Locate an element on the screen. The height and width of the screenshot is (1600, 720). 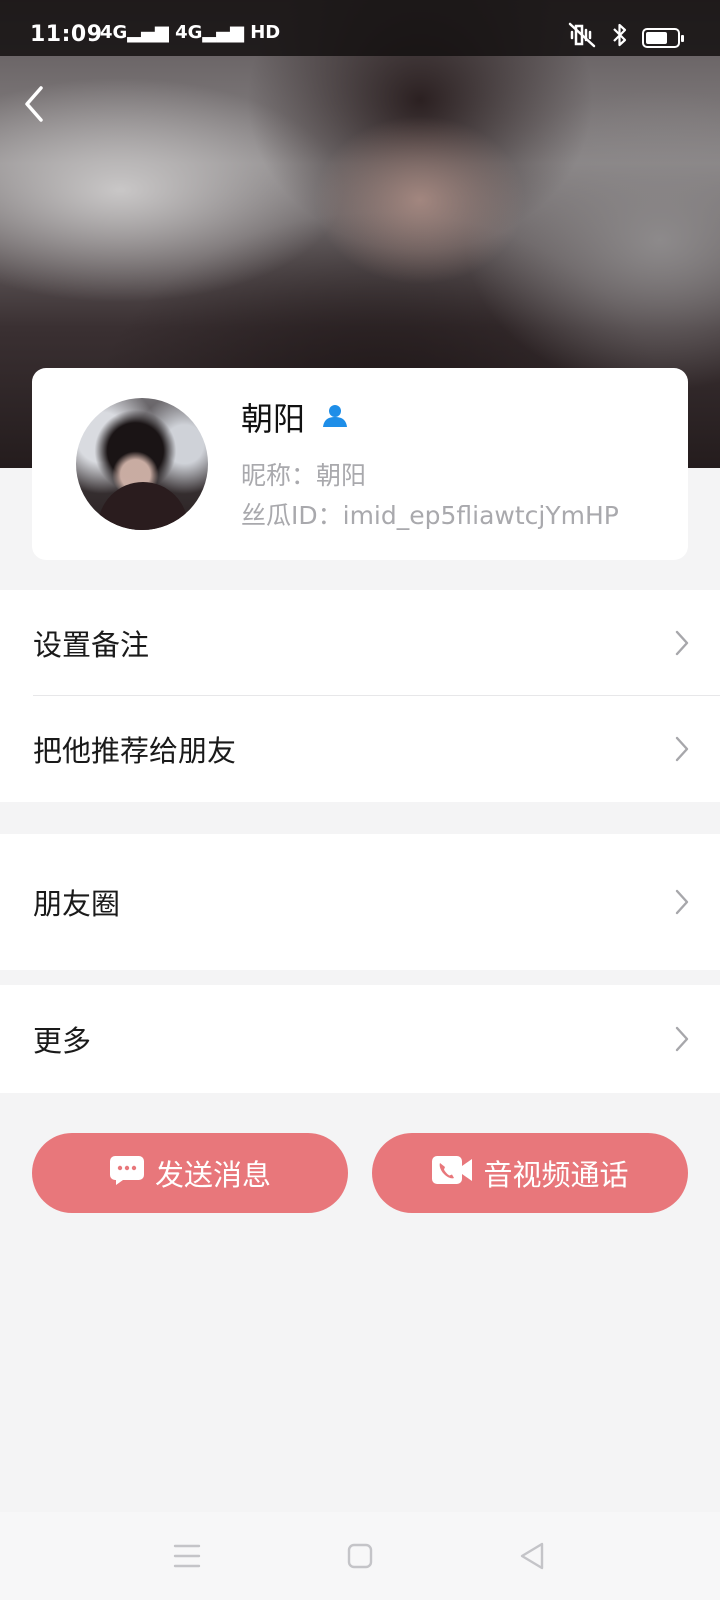
nickname-text: 昵称：朝阳 is located at coordinates (304, 475).